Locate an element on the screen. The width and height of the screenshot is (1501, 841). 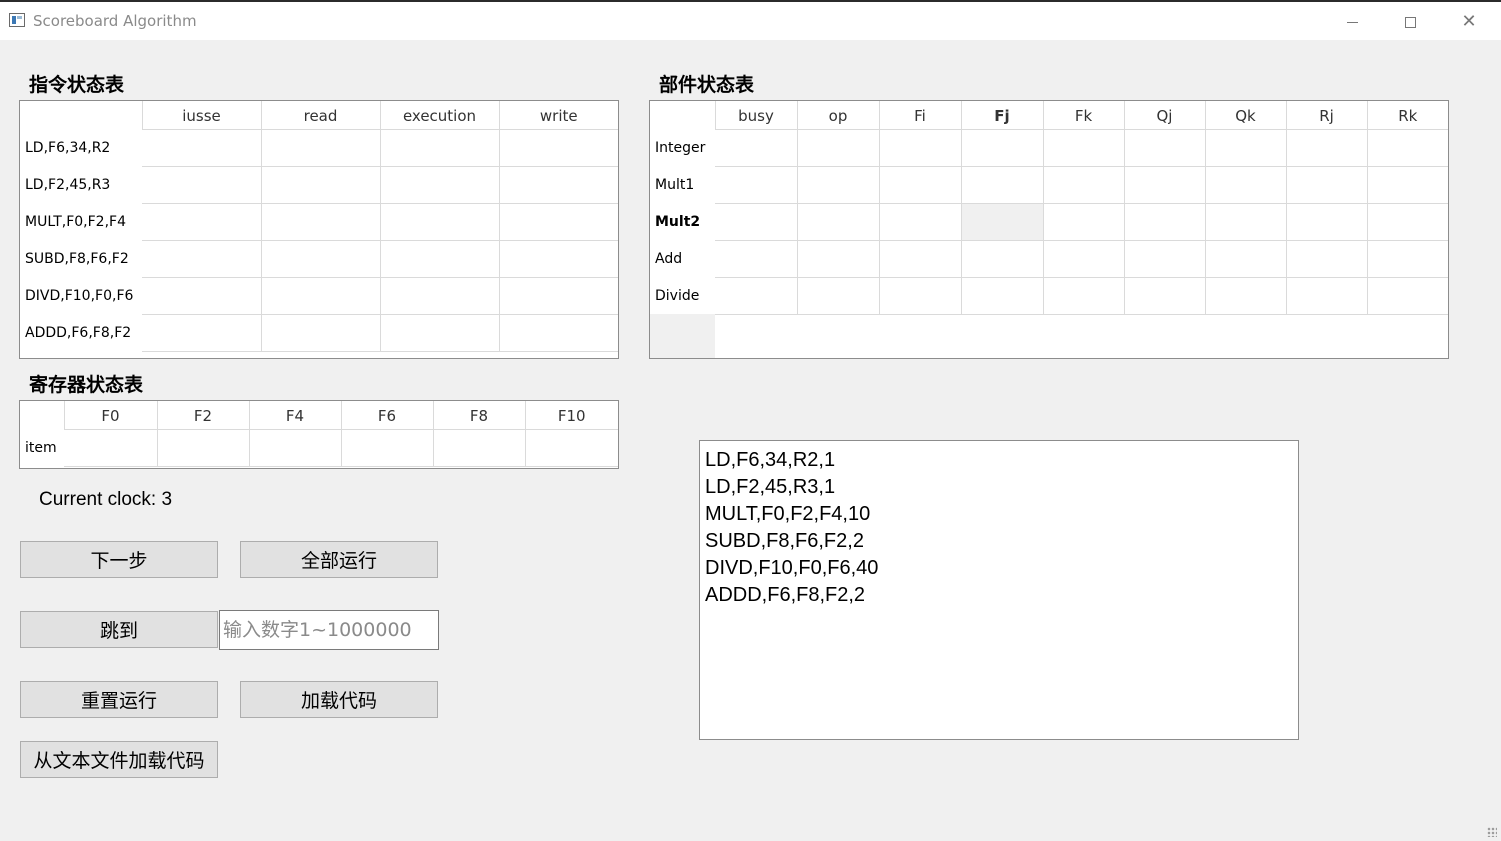
load-code-button: 加载代码 is located at coordinates (339, 699).